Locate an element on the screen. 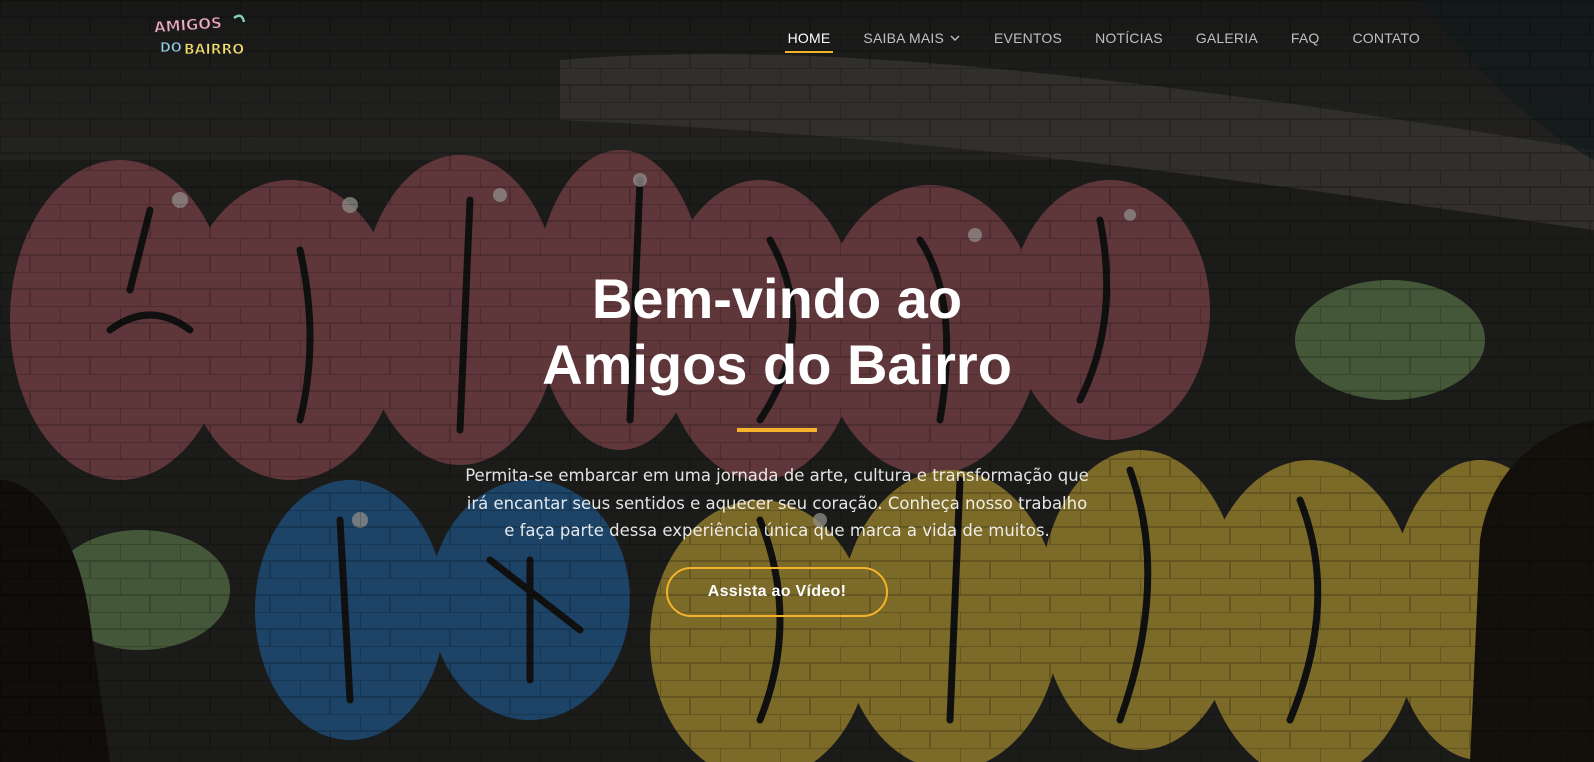 The width and height of the screenshot is (1594, 762). nav-item-label: EVENTOS is located at coordinates (1028, 38).